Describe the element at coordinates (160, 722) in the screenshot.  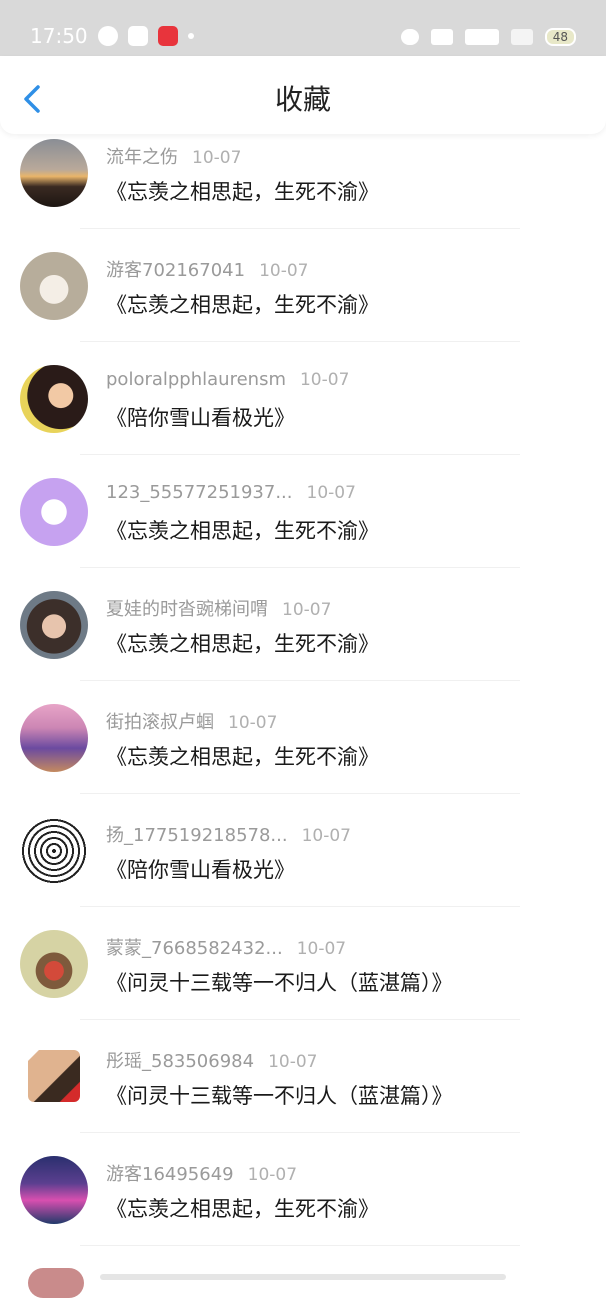
I see `username: 街拍滚叔卢蝈` at that location.